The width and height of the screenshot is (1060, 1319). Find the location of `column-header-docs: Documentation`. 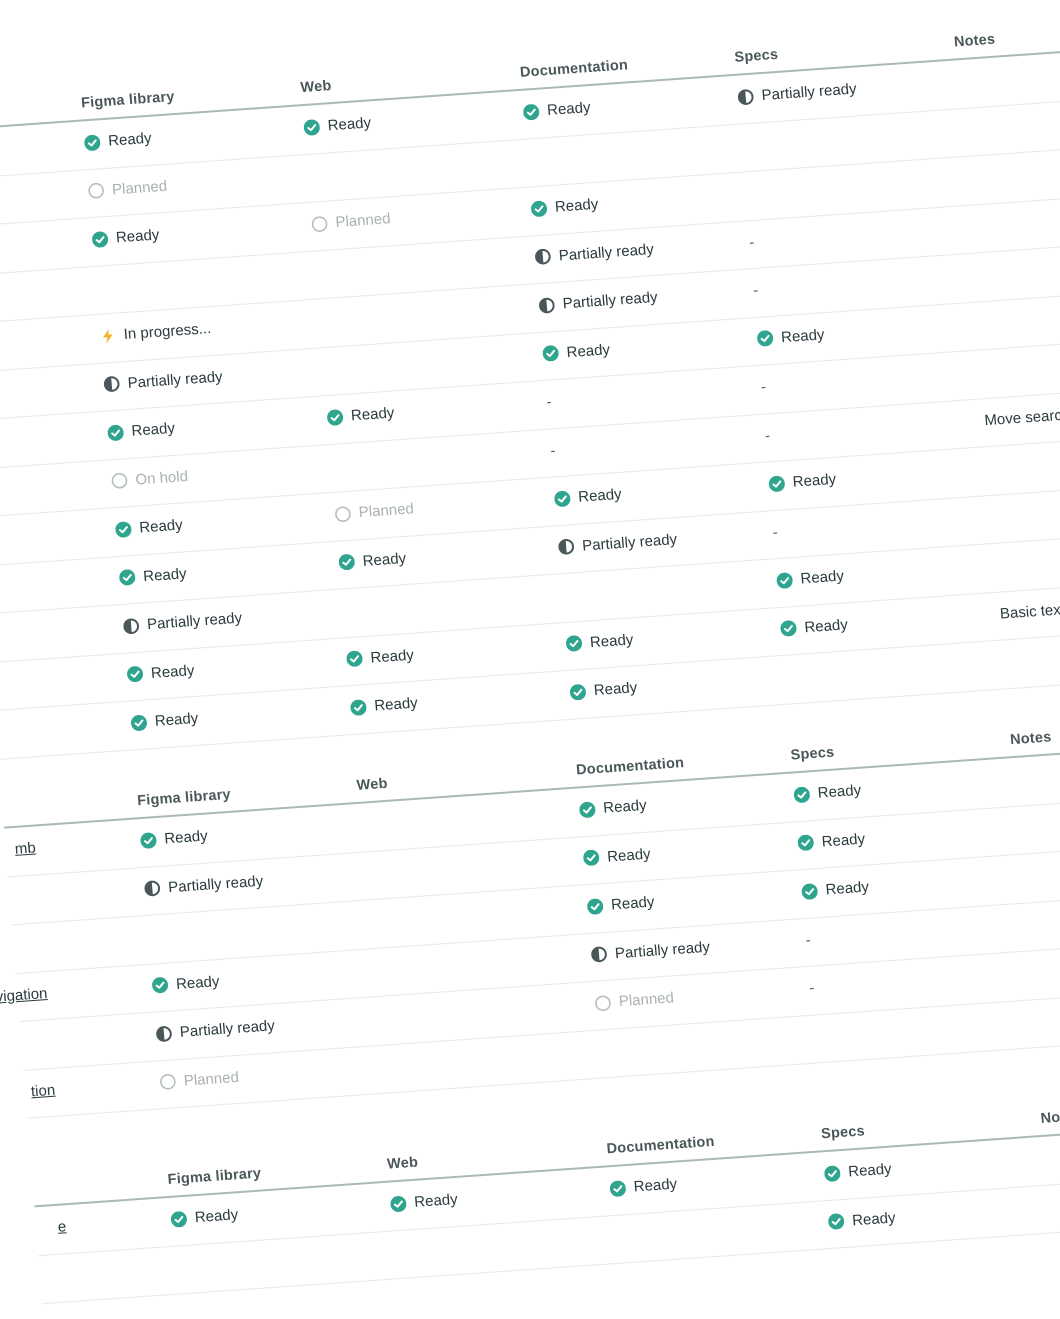

column-header-docs: Documentation is located at coordinates (630, 767).